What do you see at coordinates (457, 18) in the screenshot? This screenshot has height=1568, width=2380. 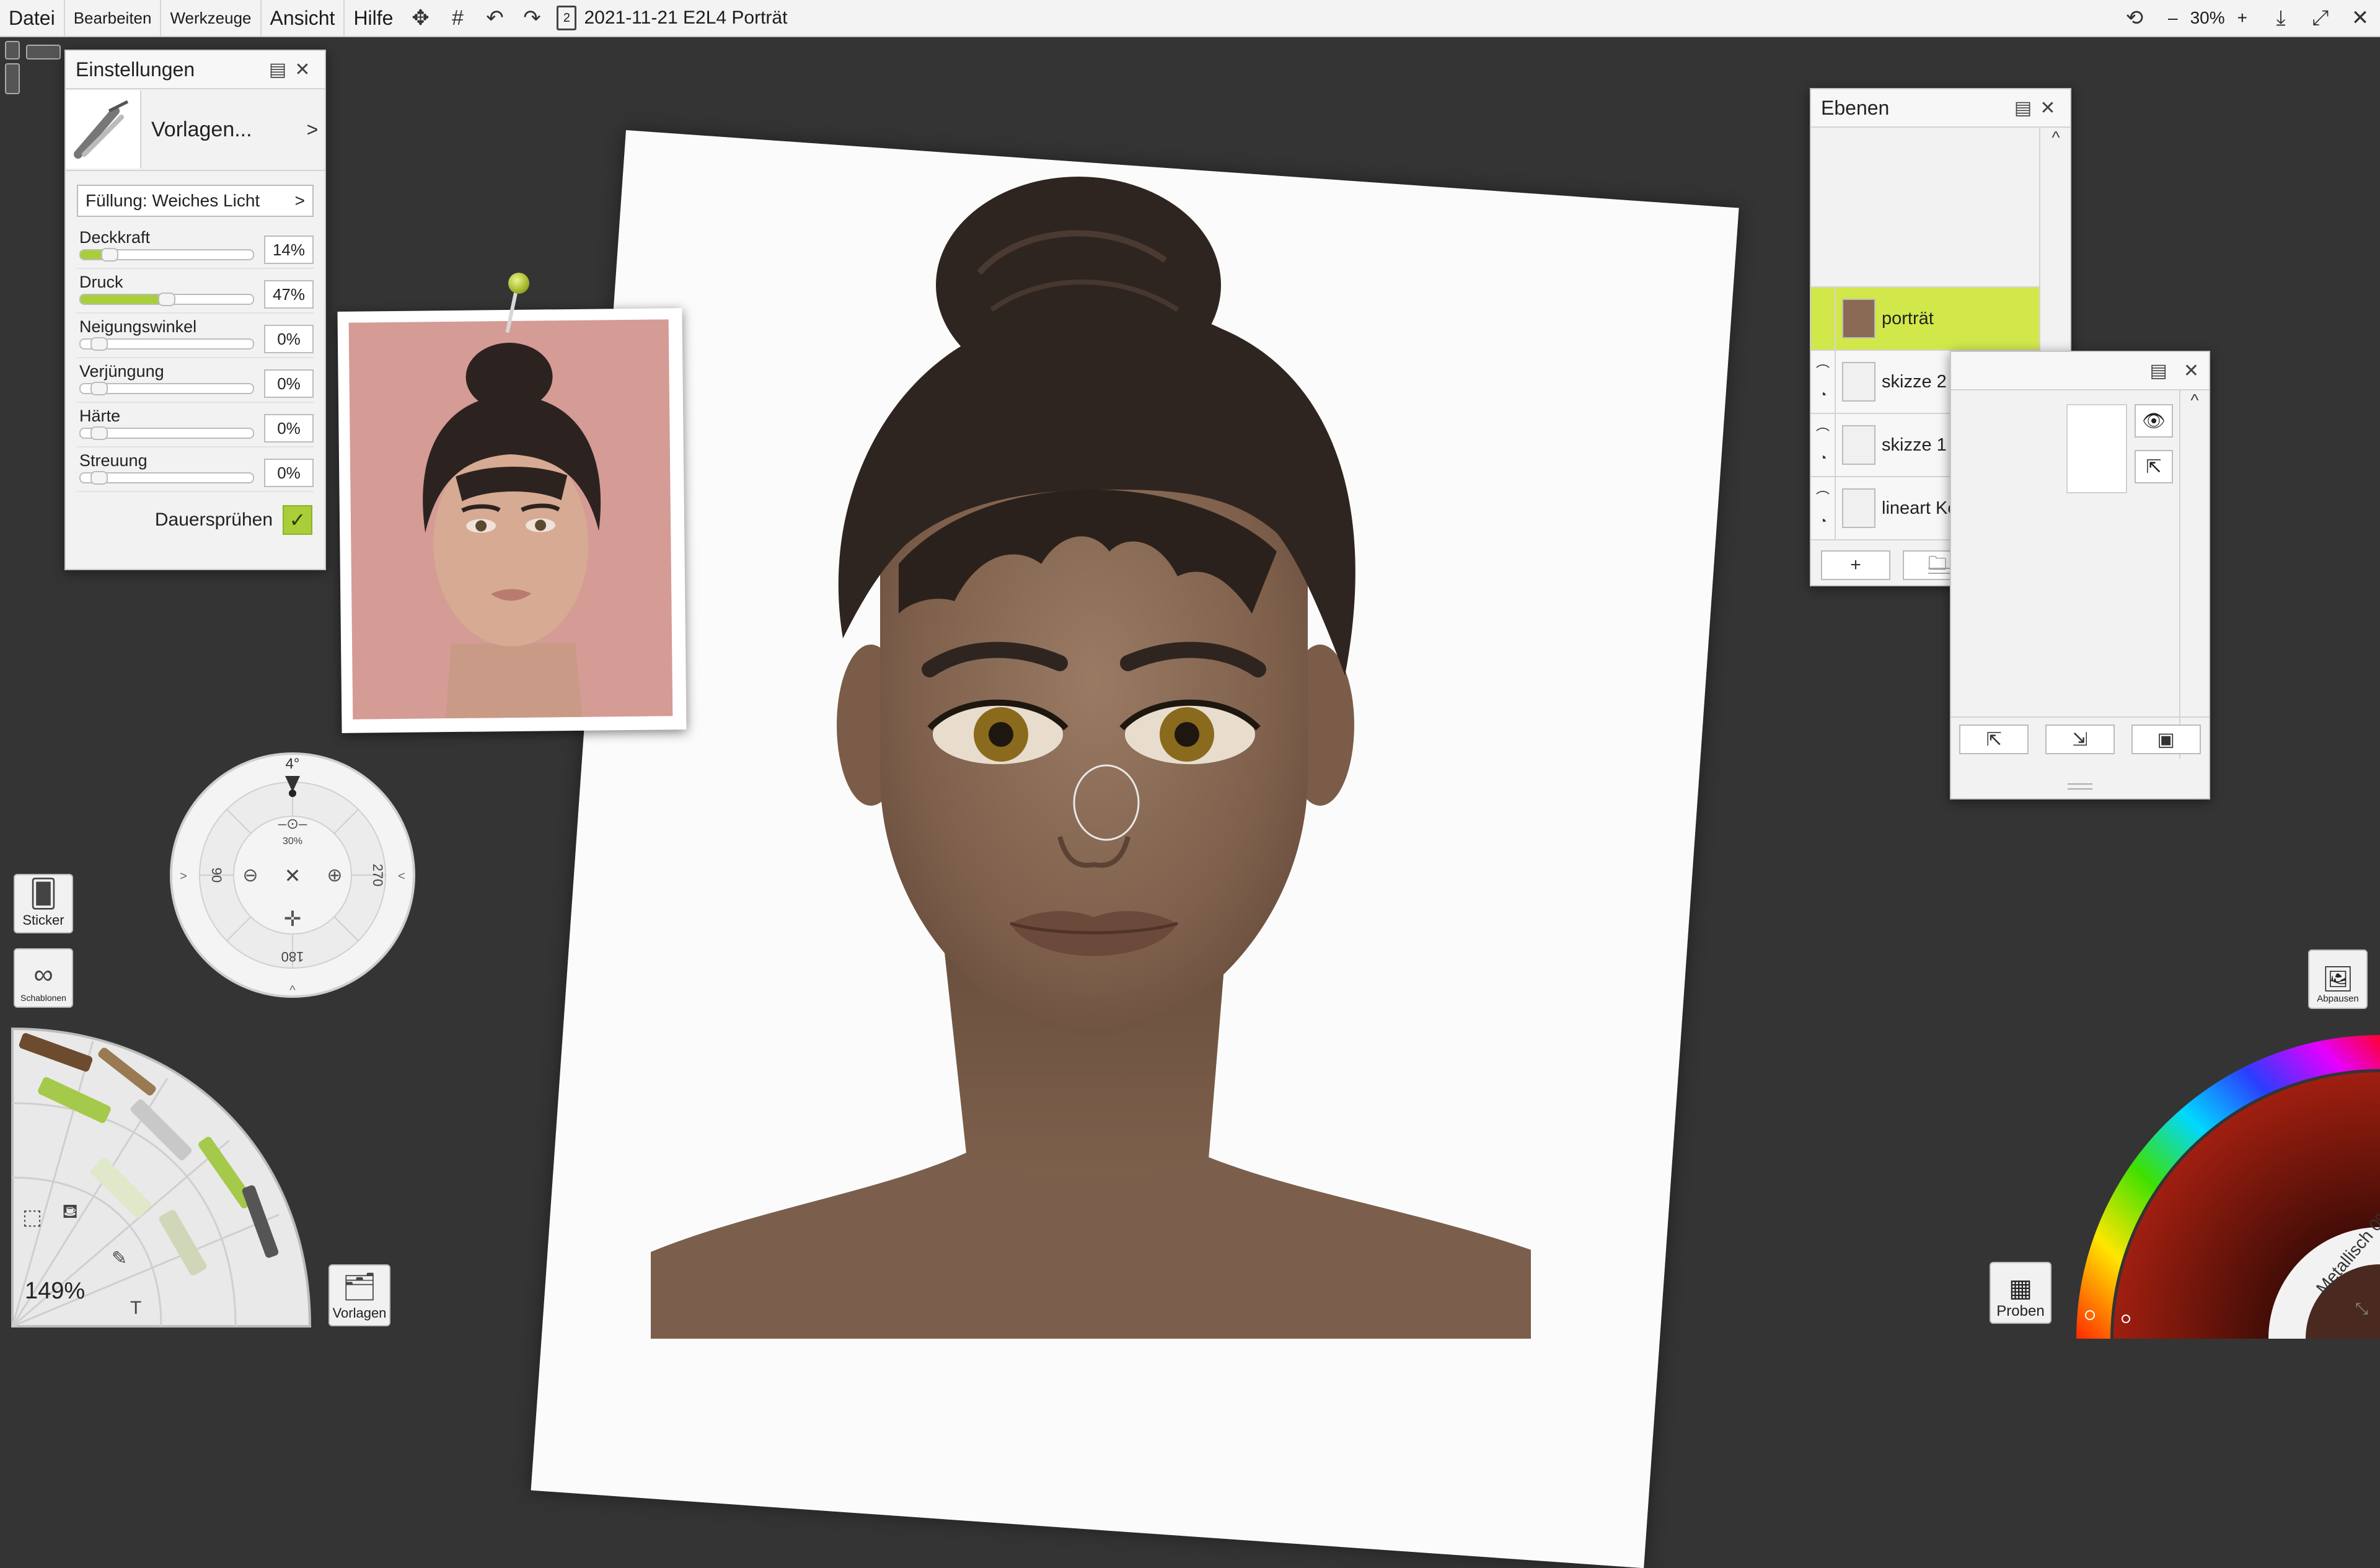 I see `grid-icon: #` at bounding box center [457, 18].